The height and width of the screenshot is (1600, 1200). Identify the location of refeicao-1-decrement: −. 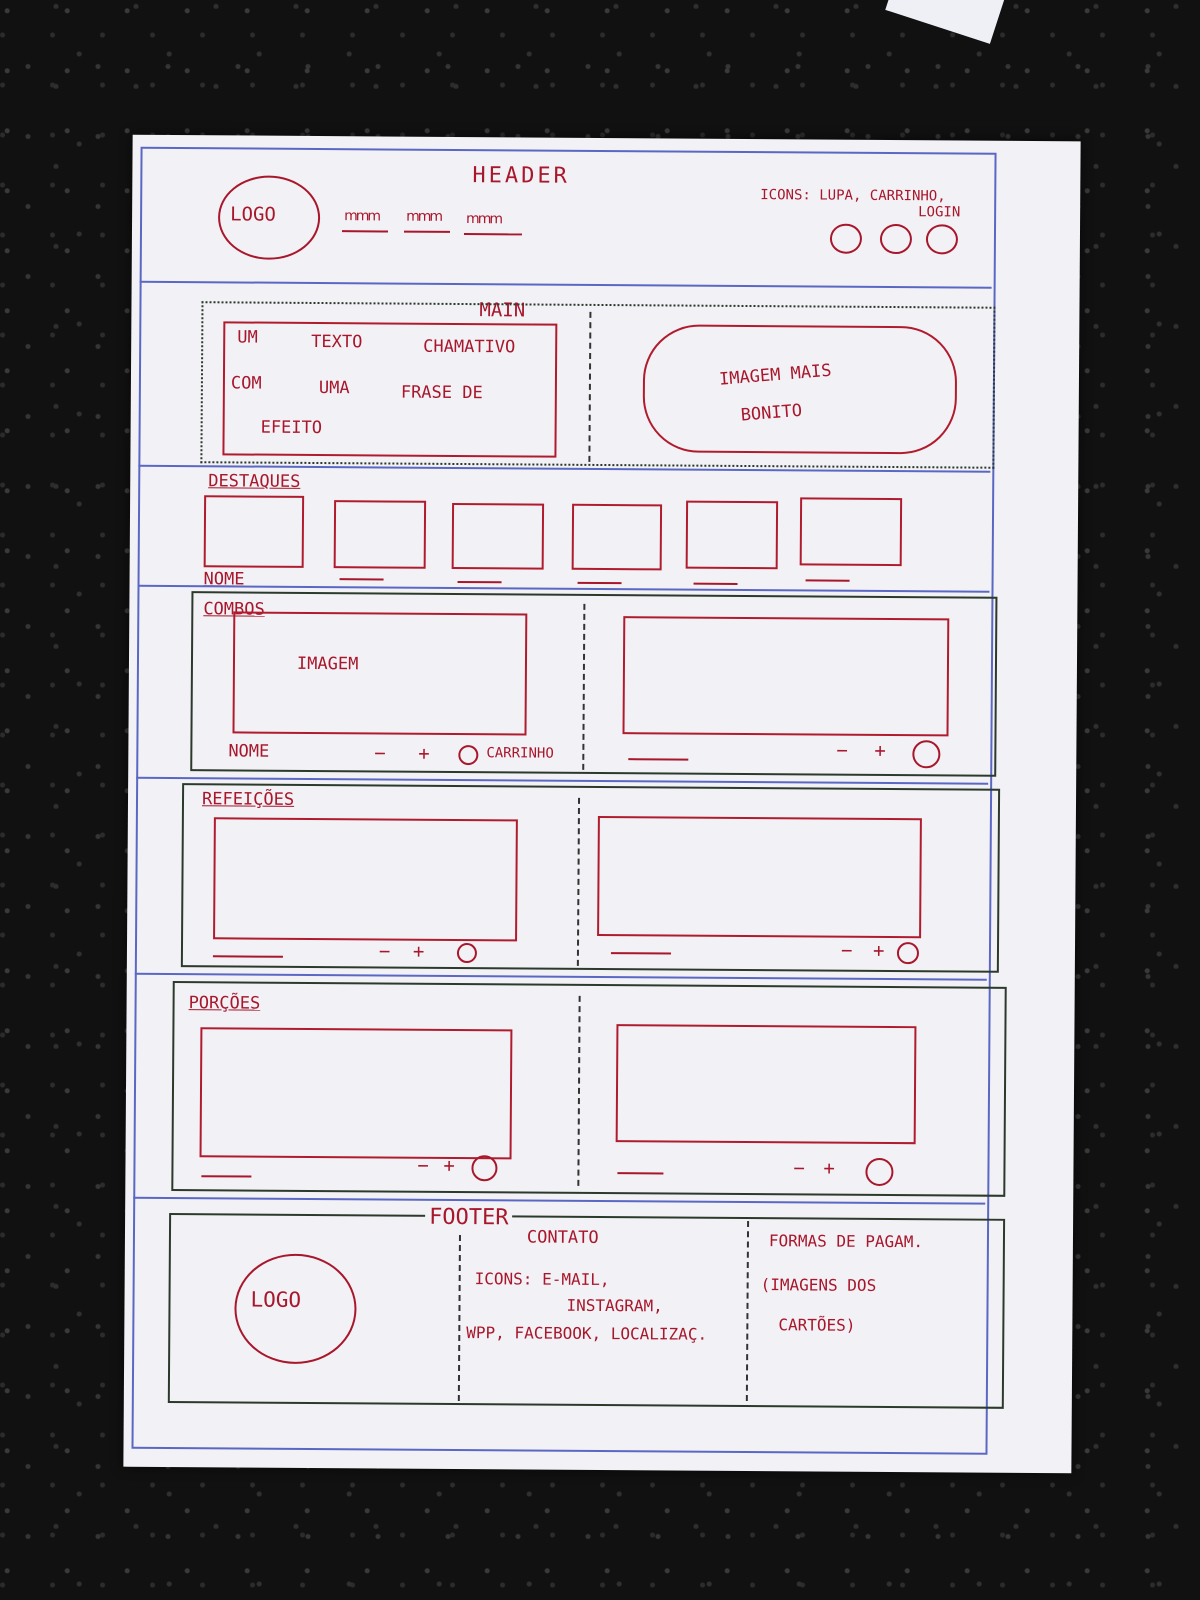
(385, 951).